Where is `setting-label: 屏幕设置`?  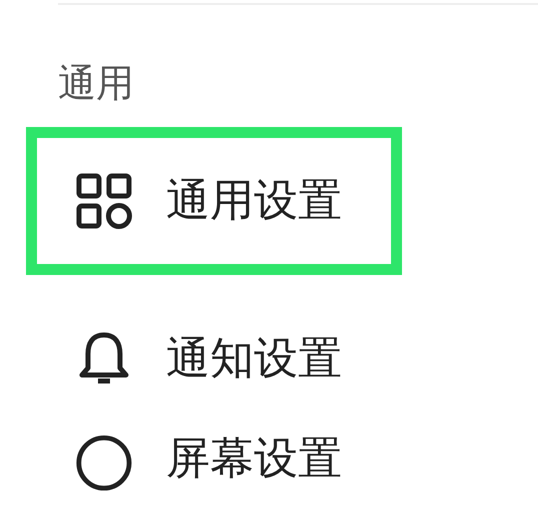
setting-label: 屏幕设置 is located at coordinates (254, 459).